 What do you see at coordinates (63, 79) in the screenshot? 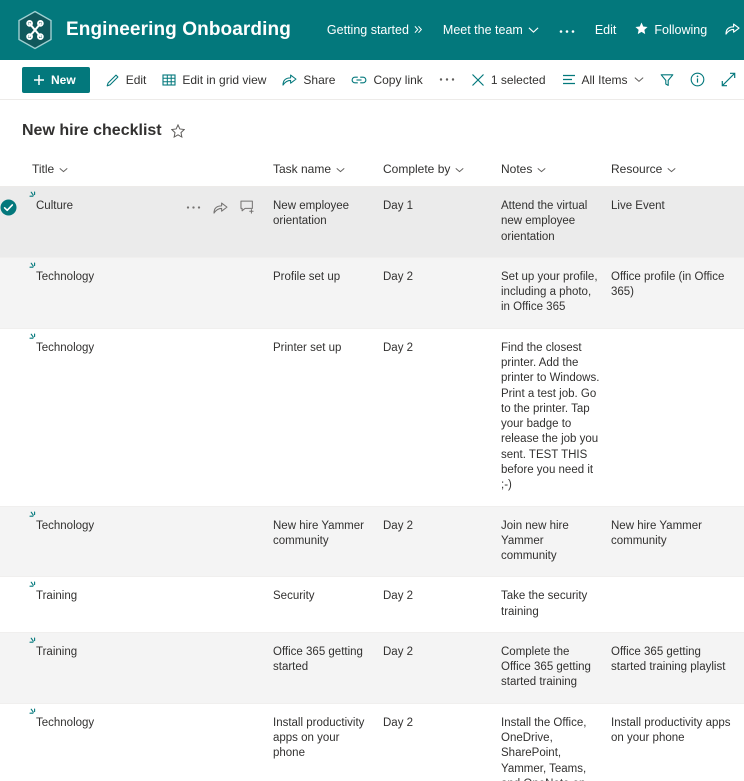
I see `new-label: New` at bounding box center [63, 79].